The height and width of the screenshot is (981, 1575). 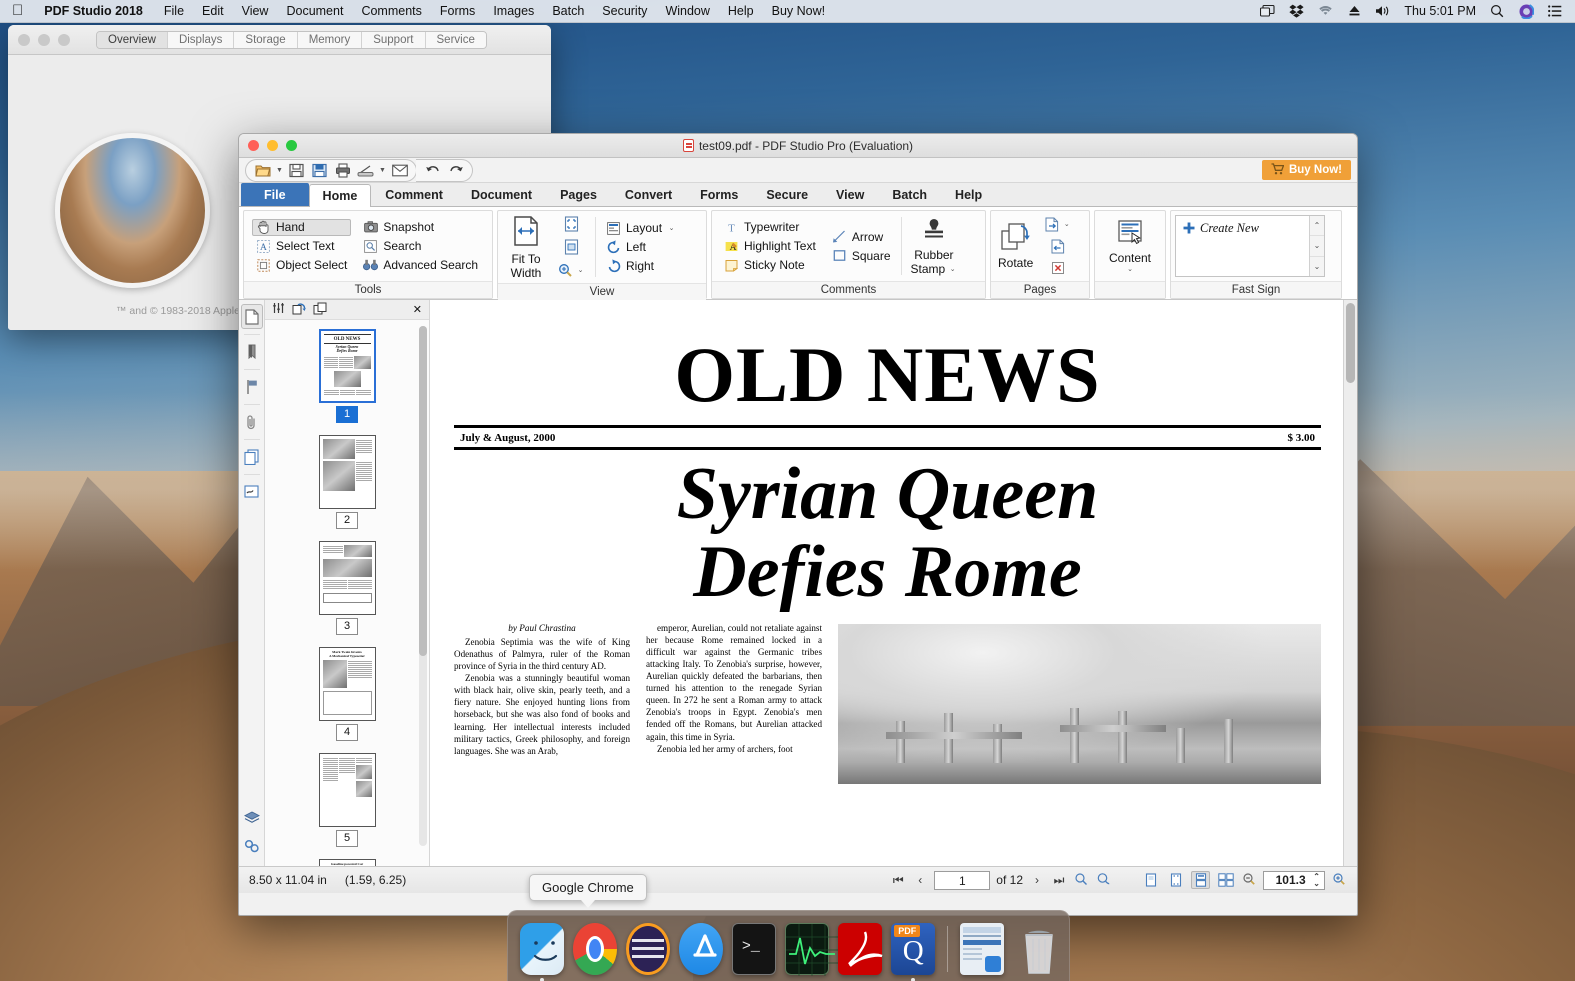 I want to click on scan-icon, so click(x=365, y=170).